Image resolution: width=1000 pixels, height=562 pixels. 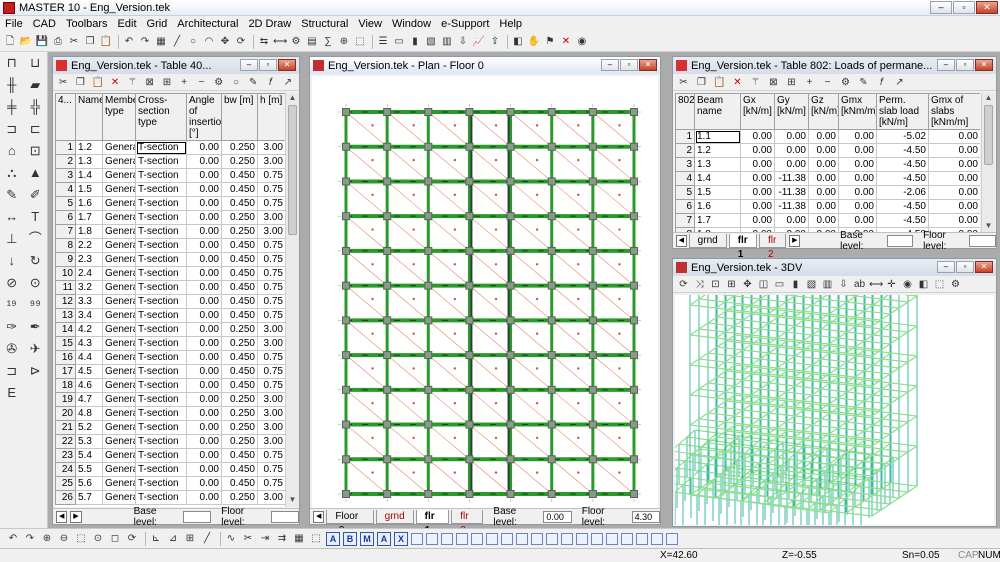 I want to click on roof-tool-icon: ⛬, so click(x=12, y=173).